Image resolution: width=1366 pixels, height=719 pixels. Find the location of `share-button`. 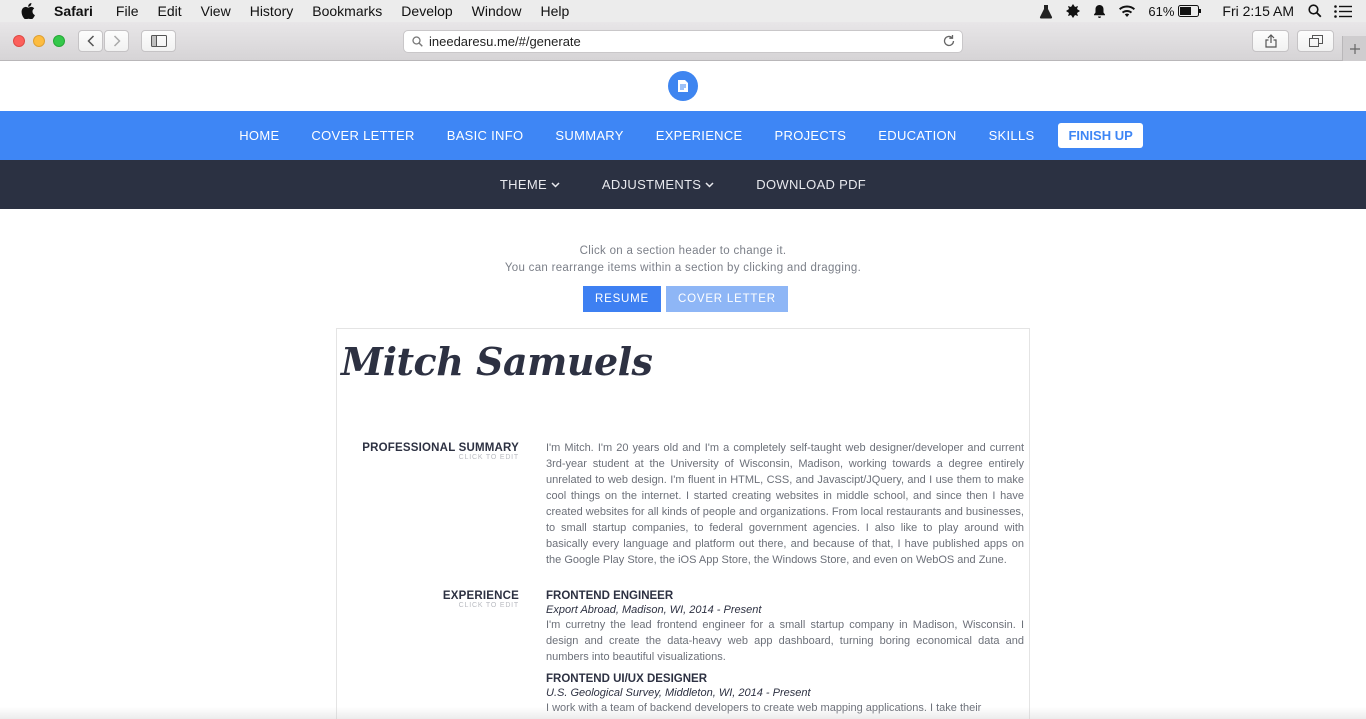

share-button is located at coordinates (1270, 41).